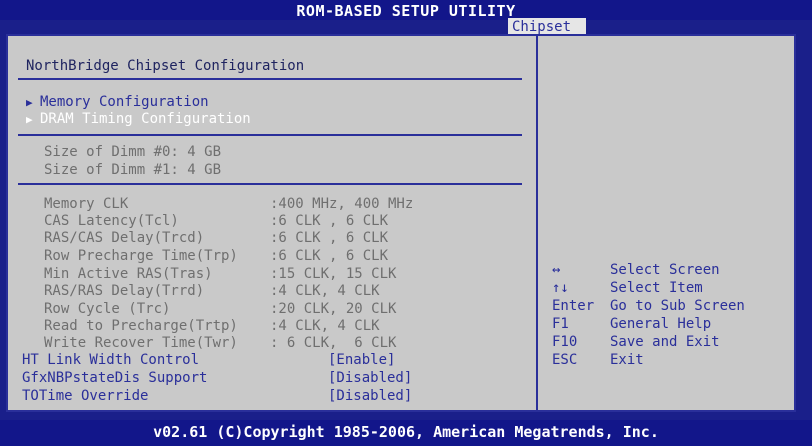 This screenshot has height=446, width=812. I want to click on timing-label: RAS/RAS Delay(Trrd), so click(124, 291).